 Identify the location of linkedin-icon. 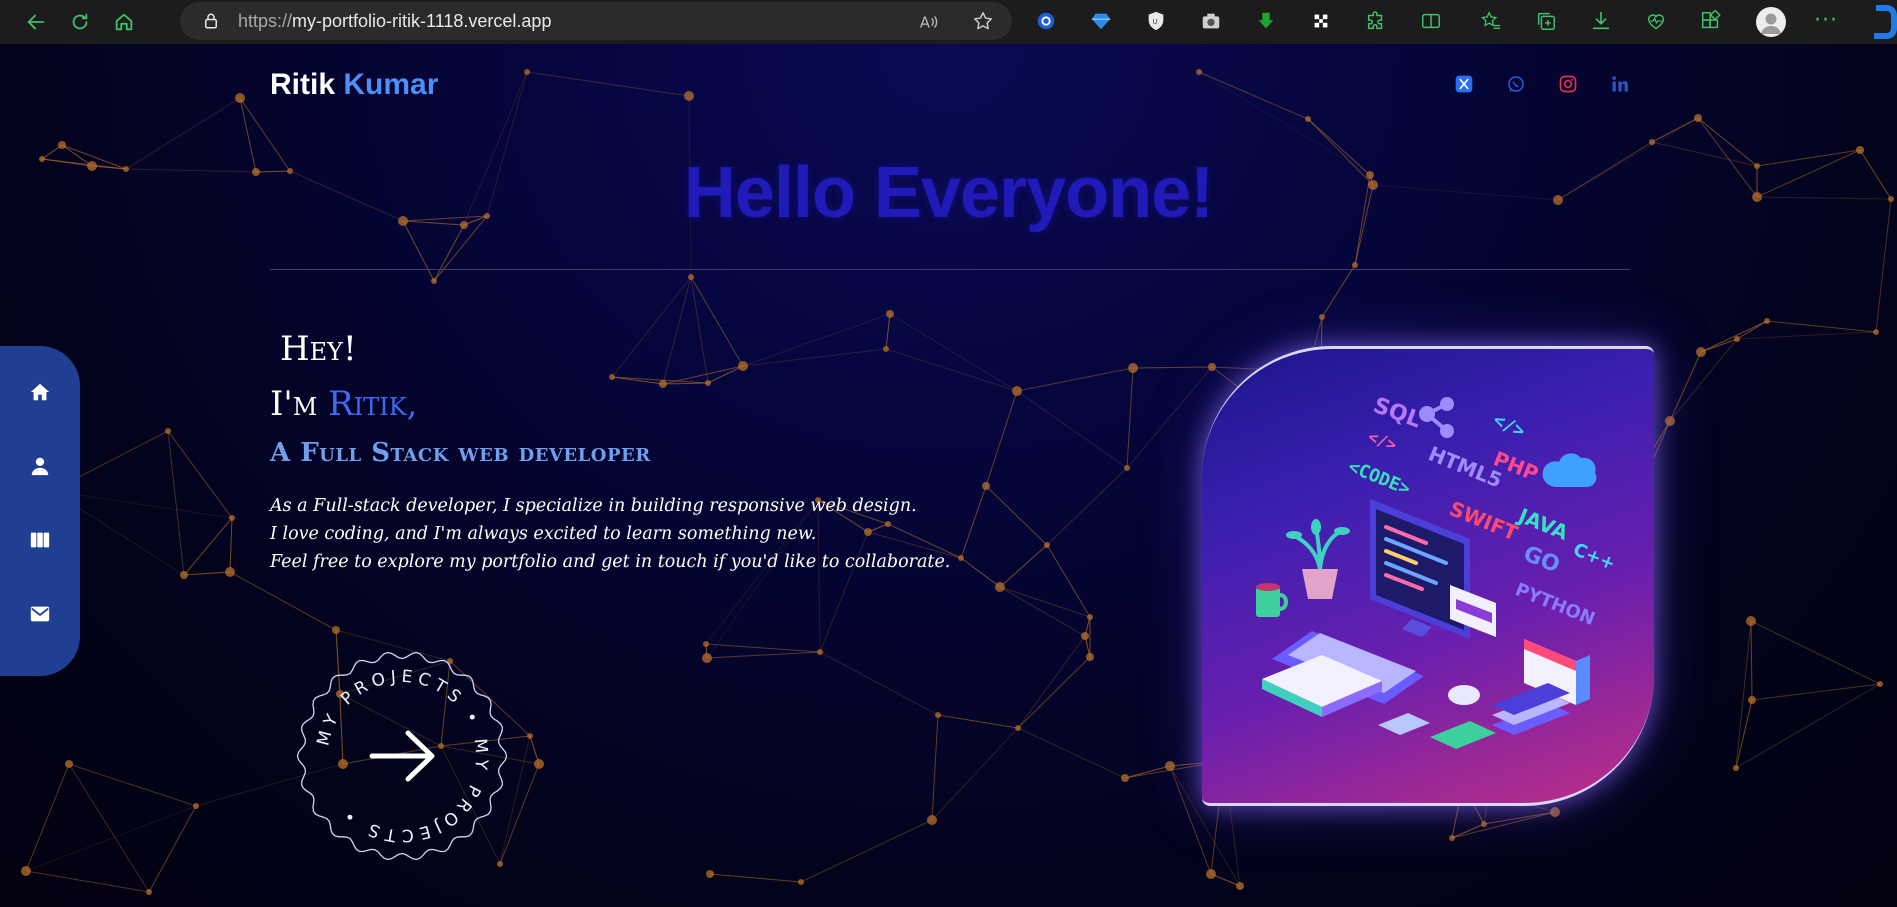
(1620, 84).